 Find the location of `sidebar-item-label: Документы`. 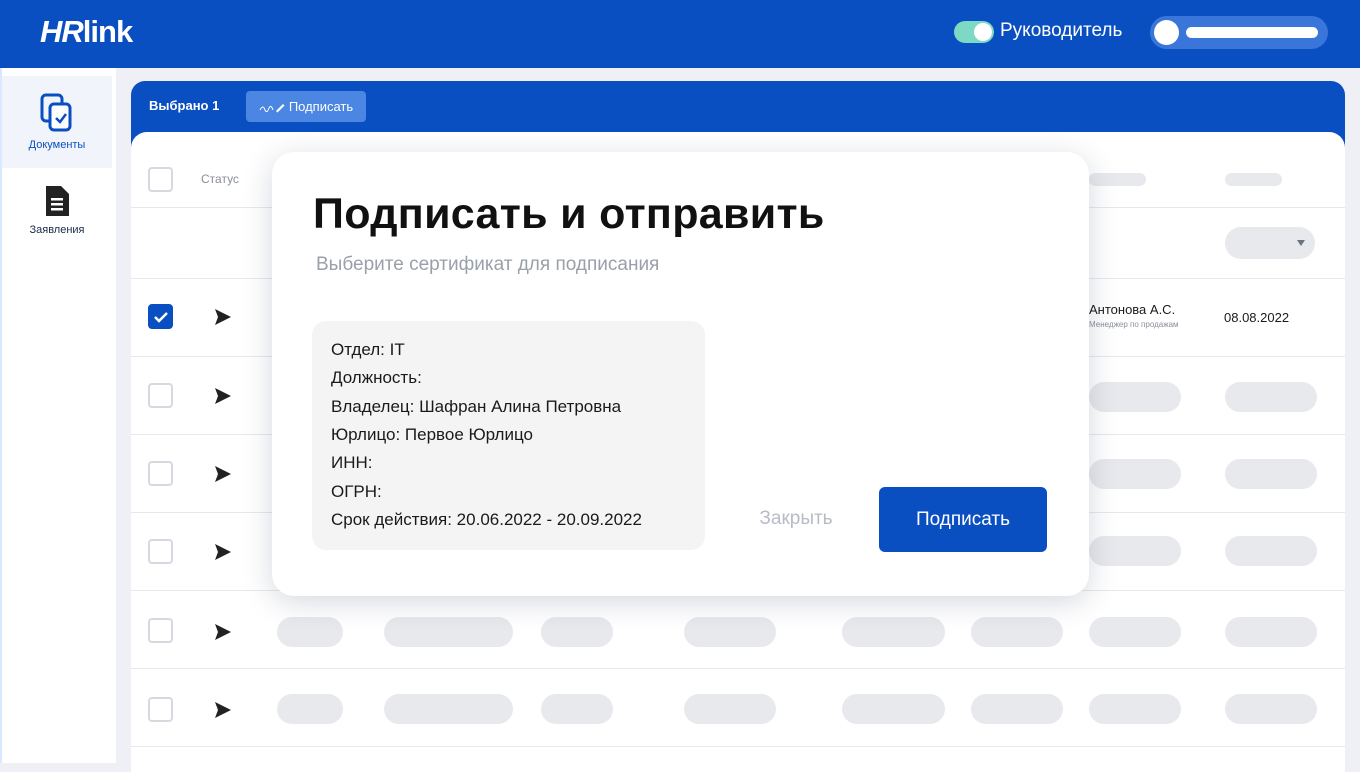

sidebar-item-label: Документы is located at coordinates (57, 145).